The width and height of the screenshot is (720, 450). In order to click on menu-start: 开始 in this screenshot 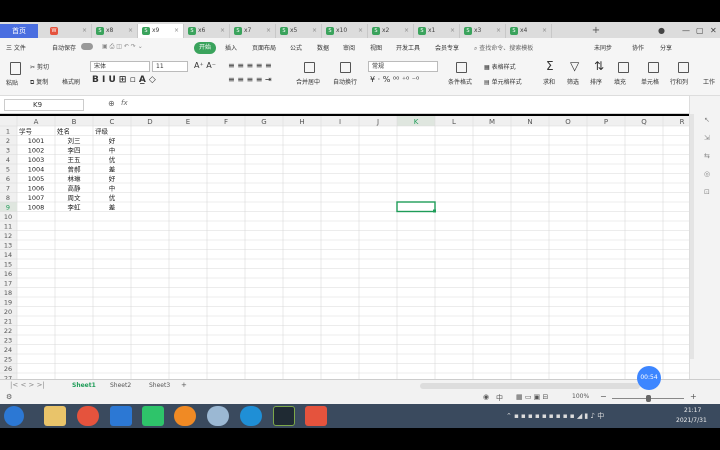, I will do `click(205, 48)`.